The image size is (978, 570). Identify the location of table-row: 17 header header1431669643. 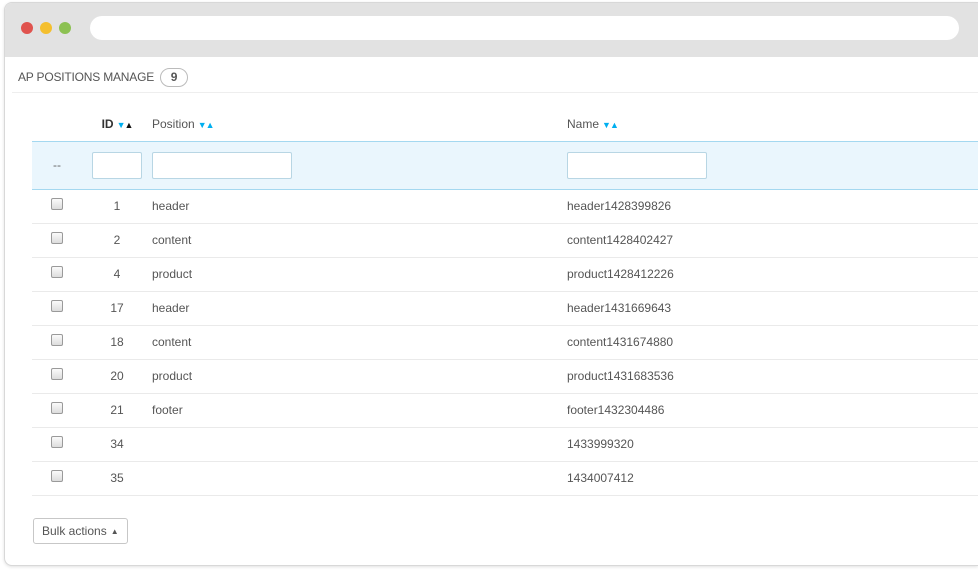
(505, 308).